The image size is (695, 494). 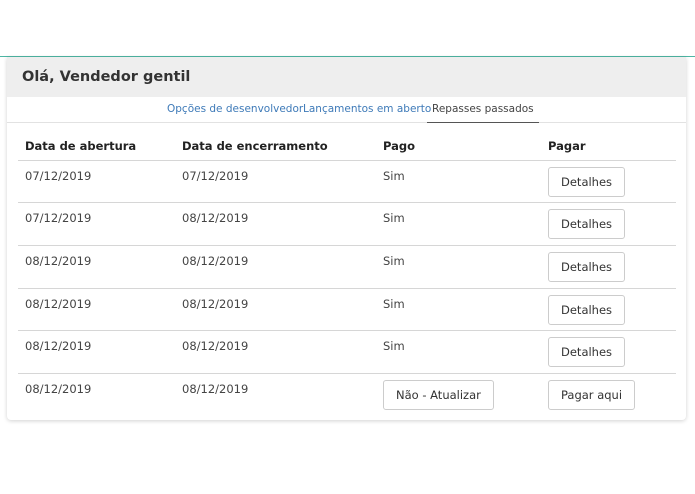 What do you see at coordinates (458, 148) in the screenshot?
I see `column-header-paid: Pago` at bounding box center [458, 148].